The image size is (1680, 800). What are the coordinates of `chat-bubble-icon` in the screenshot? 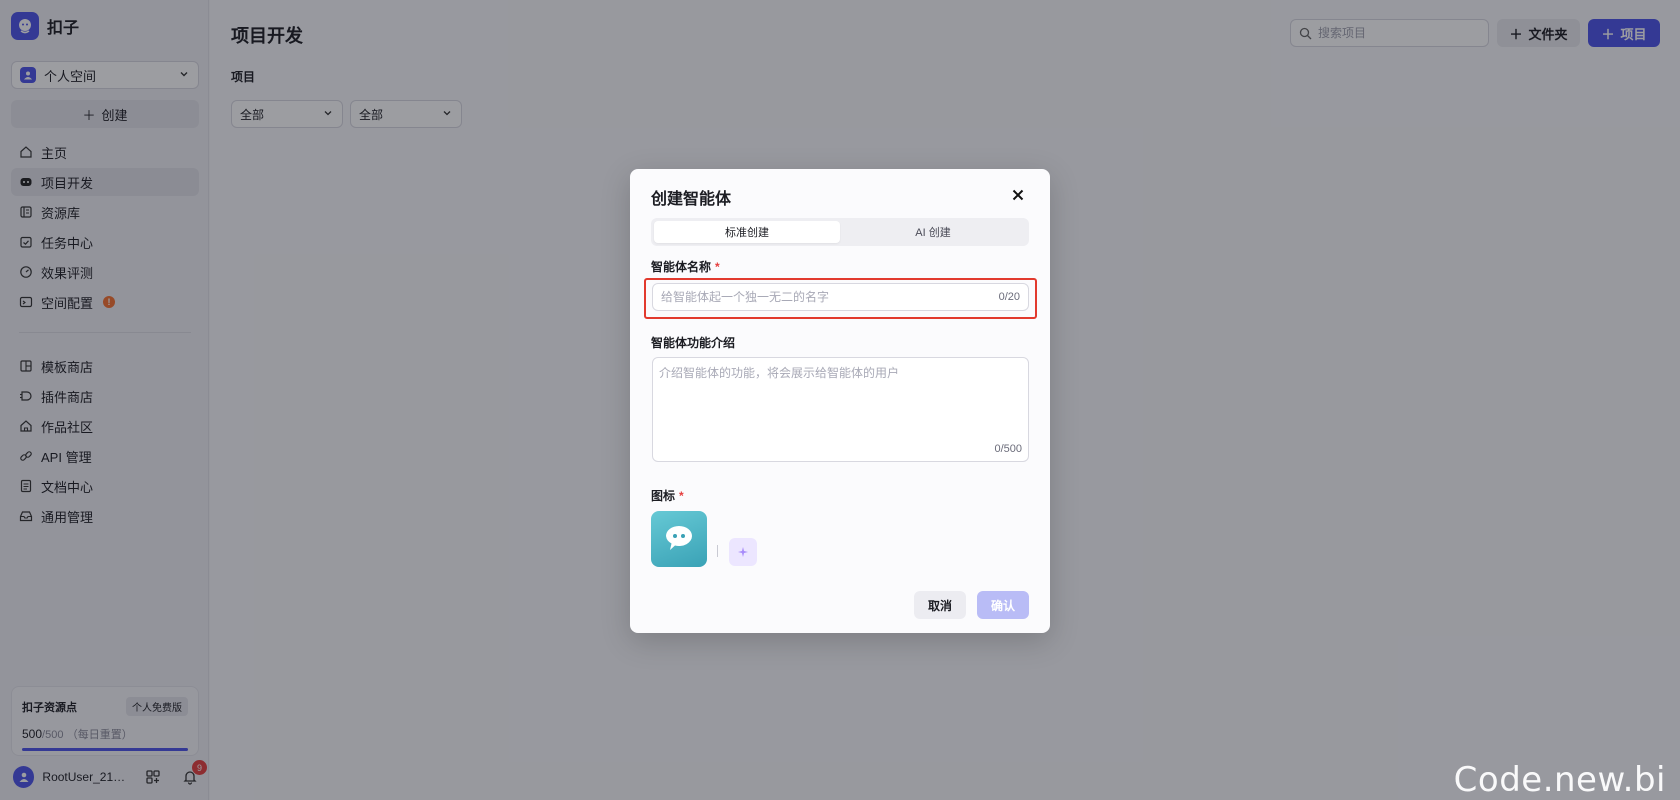 It's located at (679, 538).